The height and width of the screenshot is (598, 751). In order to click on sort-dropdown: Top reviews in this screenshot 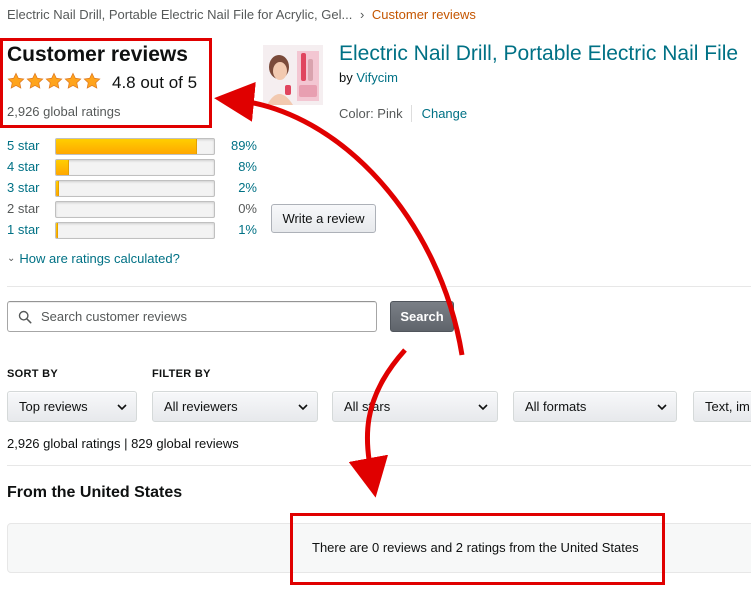, I will do `click(72, 406)`.